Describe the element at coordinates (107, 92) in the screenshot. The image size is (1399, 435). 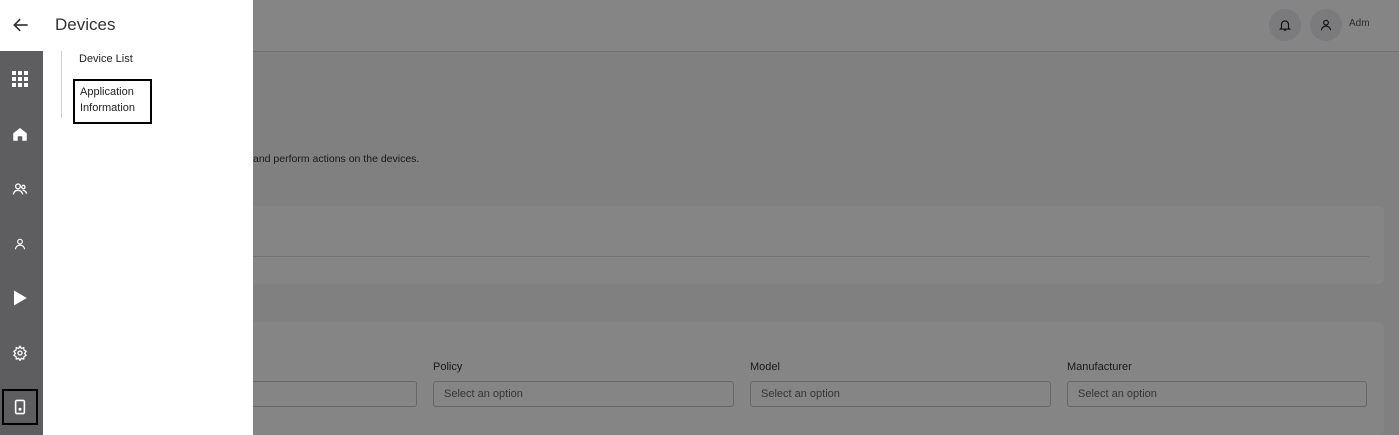
I see `nav-item-label-line1: Application` at that location.